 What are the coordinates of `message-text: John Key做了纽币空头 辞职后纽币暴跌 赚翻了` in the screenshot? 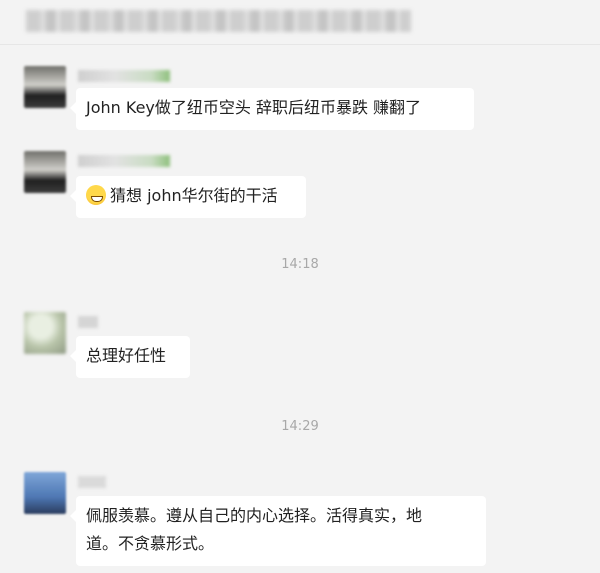 It's located at (254, 107).